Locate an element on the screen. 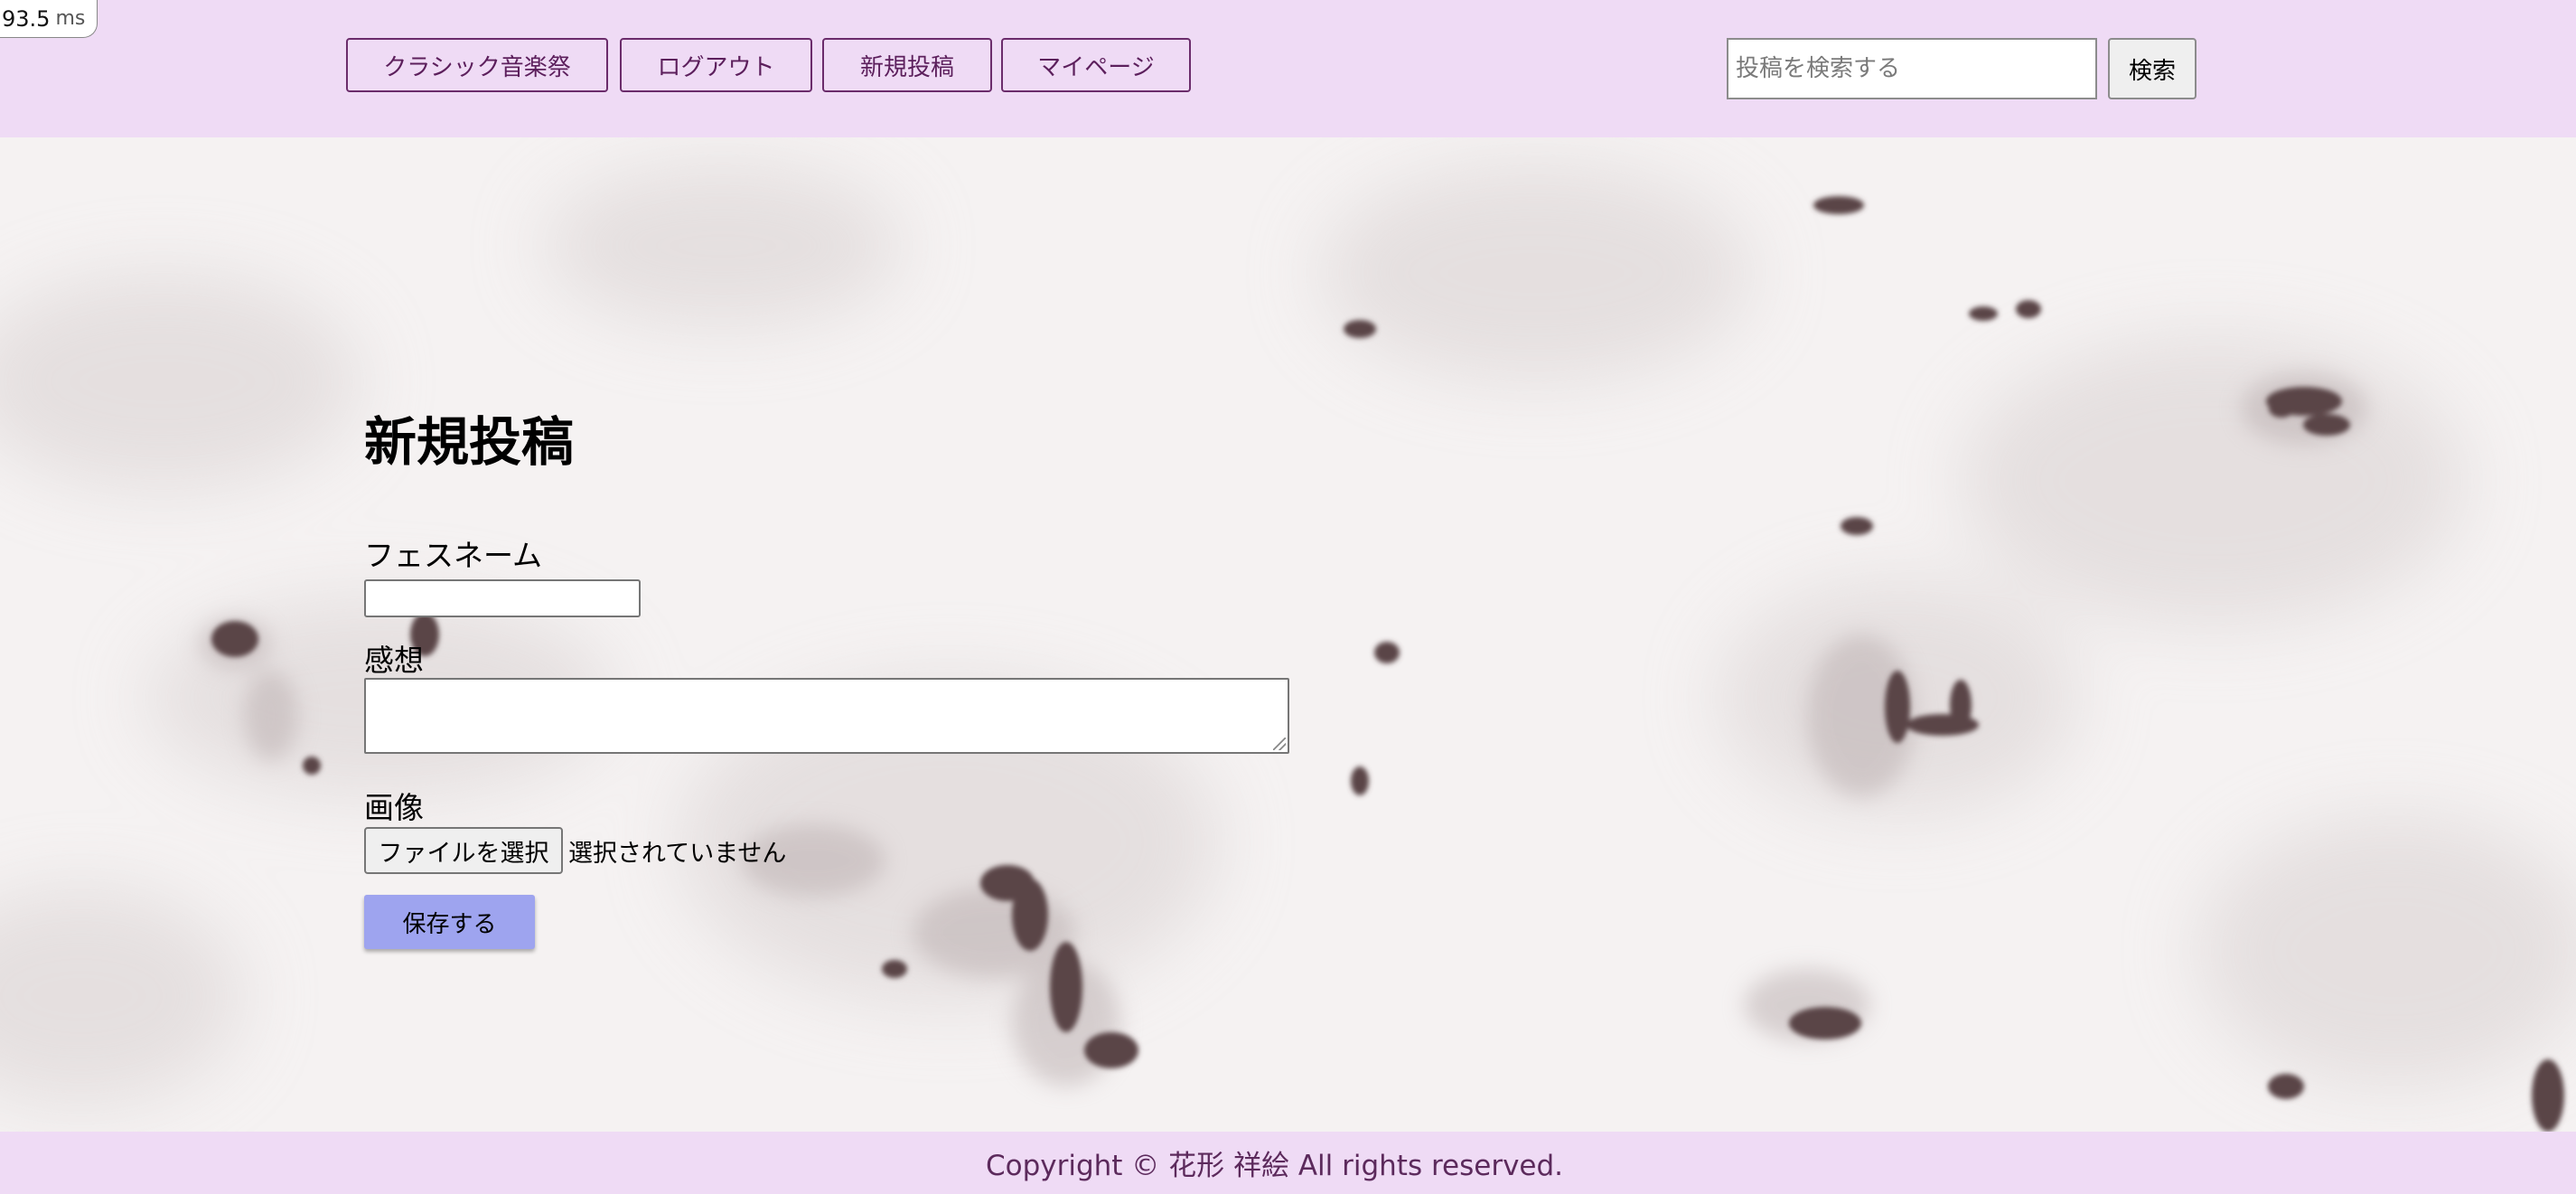 This screenshot has width=2576, height=1194. image-label: 画像 is located at coordinates (394, 808).